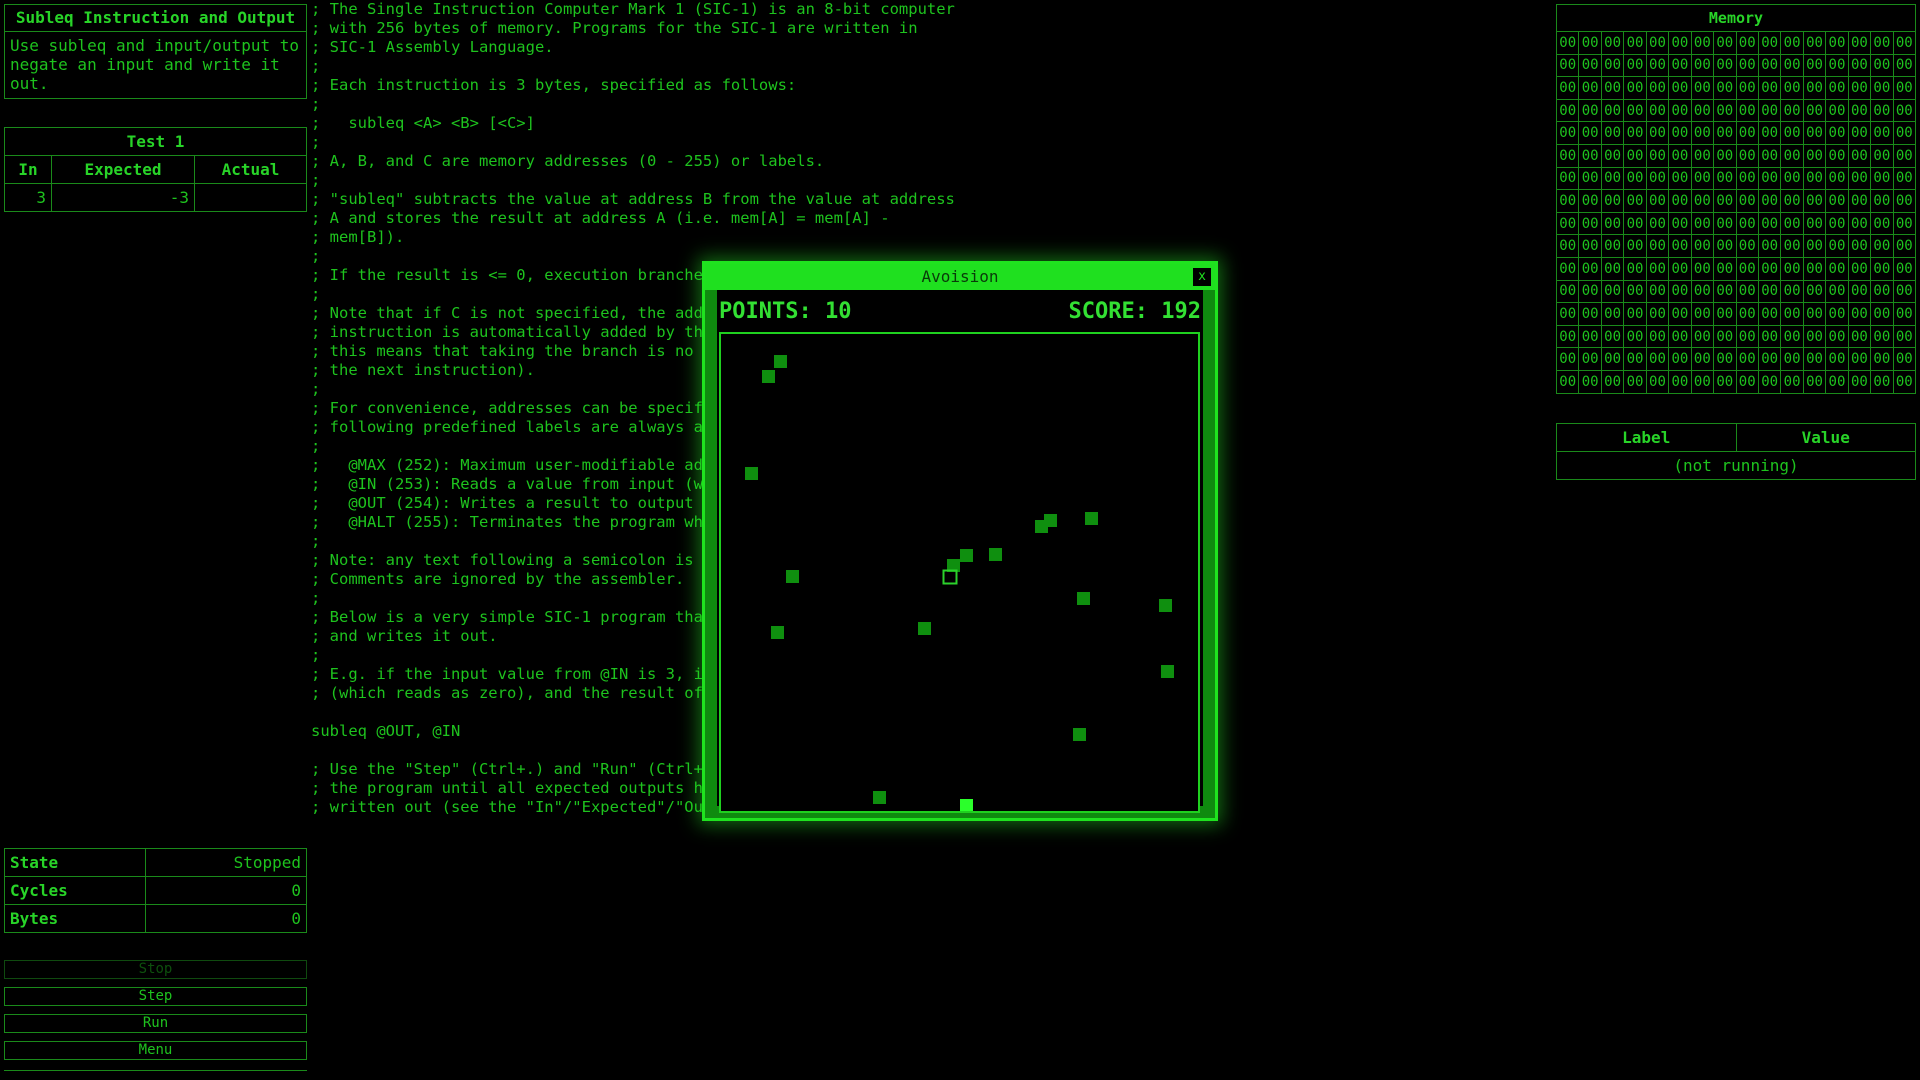  I want to click on divider, so click(155, 1070).